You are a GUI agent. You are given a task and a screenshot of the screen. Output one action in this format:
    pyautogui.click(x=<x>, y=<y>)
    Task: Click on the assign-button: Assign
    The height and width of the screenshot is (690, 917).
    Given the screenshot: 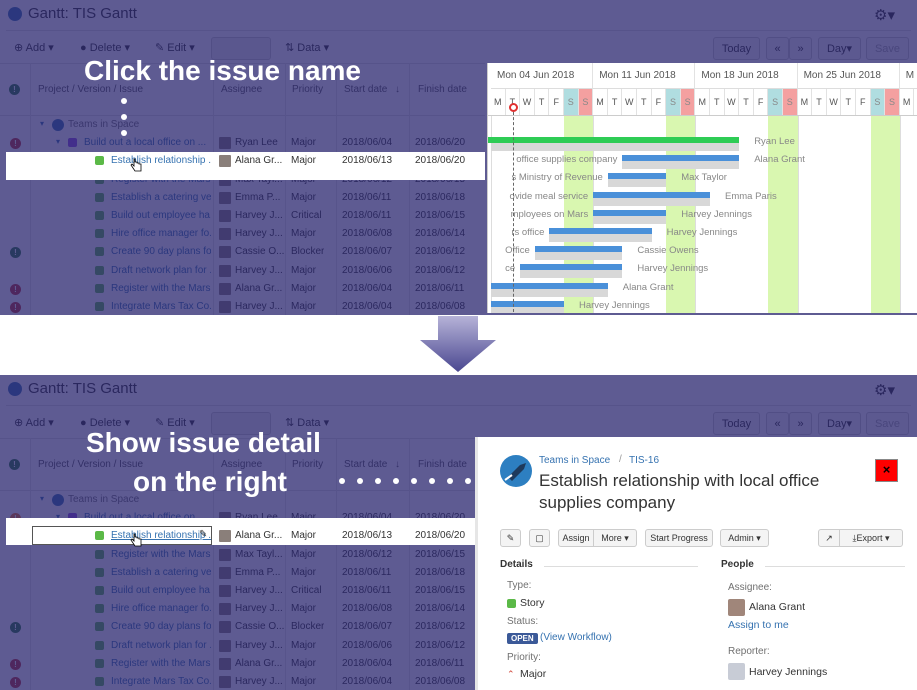 What is the action you would take?
    pyautogui.click(x=576, y=538)
    